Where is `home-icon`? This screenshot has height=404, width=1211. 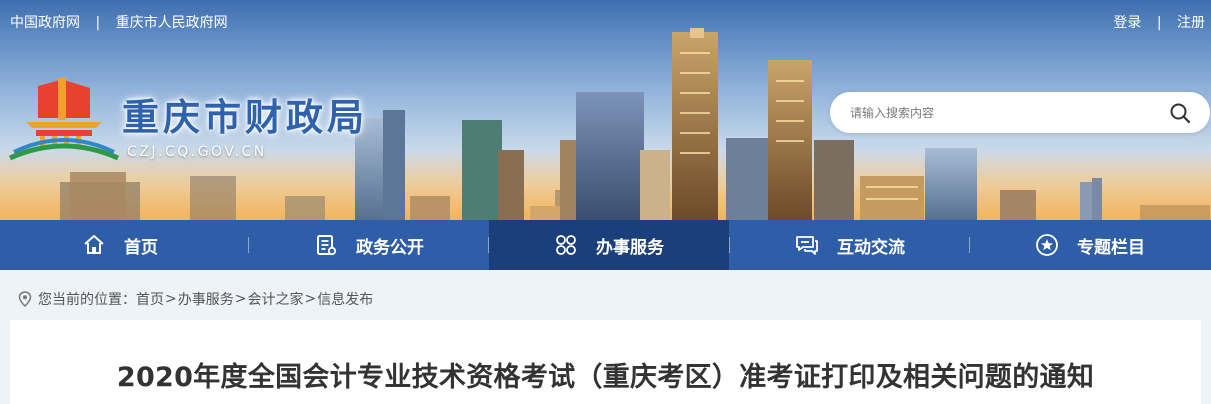
home-icon is located at coordinates (94, 244).